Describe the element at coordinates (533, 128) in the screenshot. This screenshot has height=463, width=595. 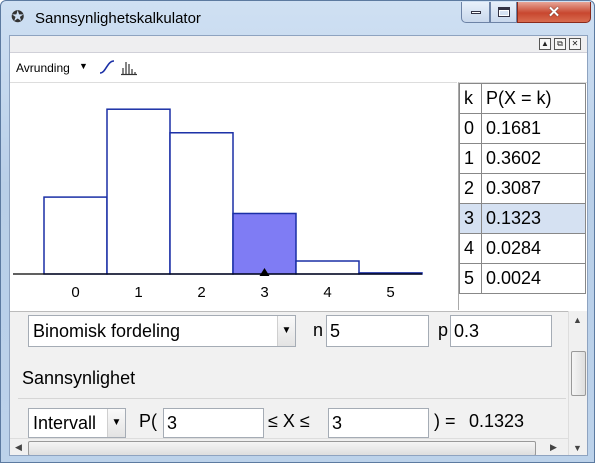
I see `cell-probability: 0.1681` at that location.